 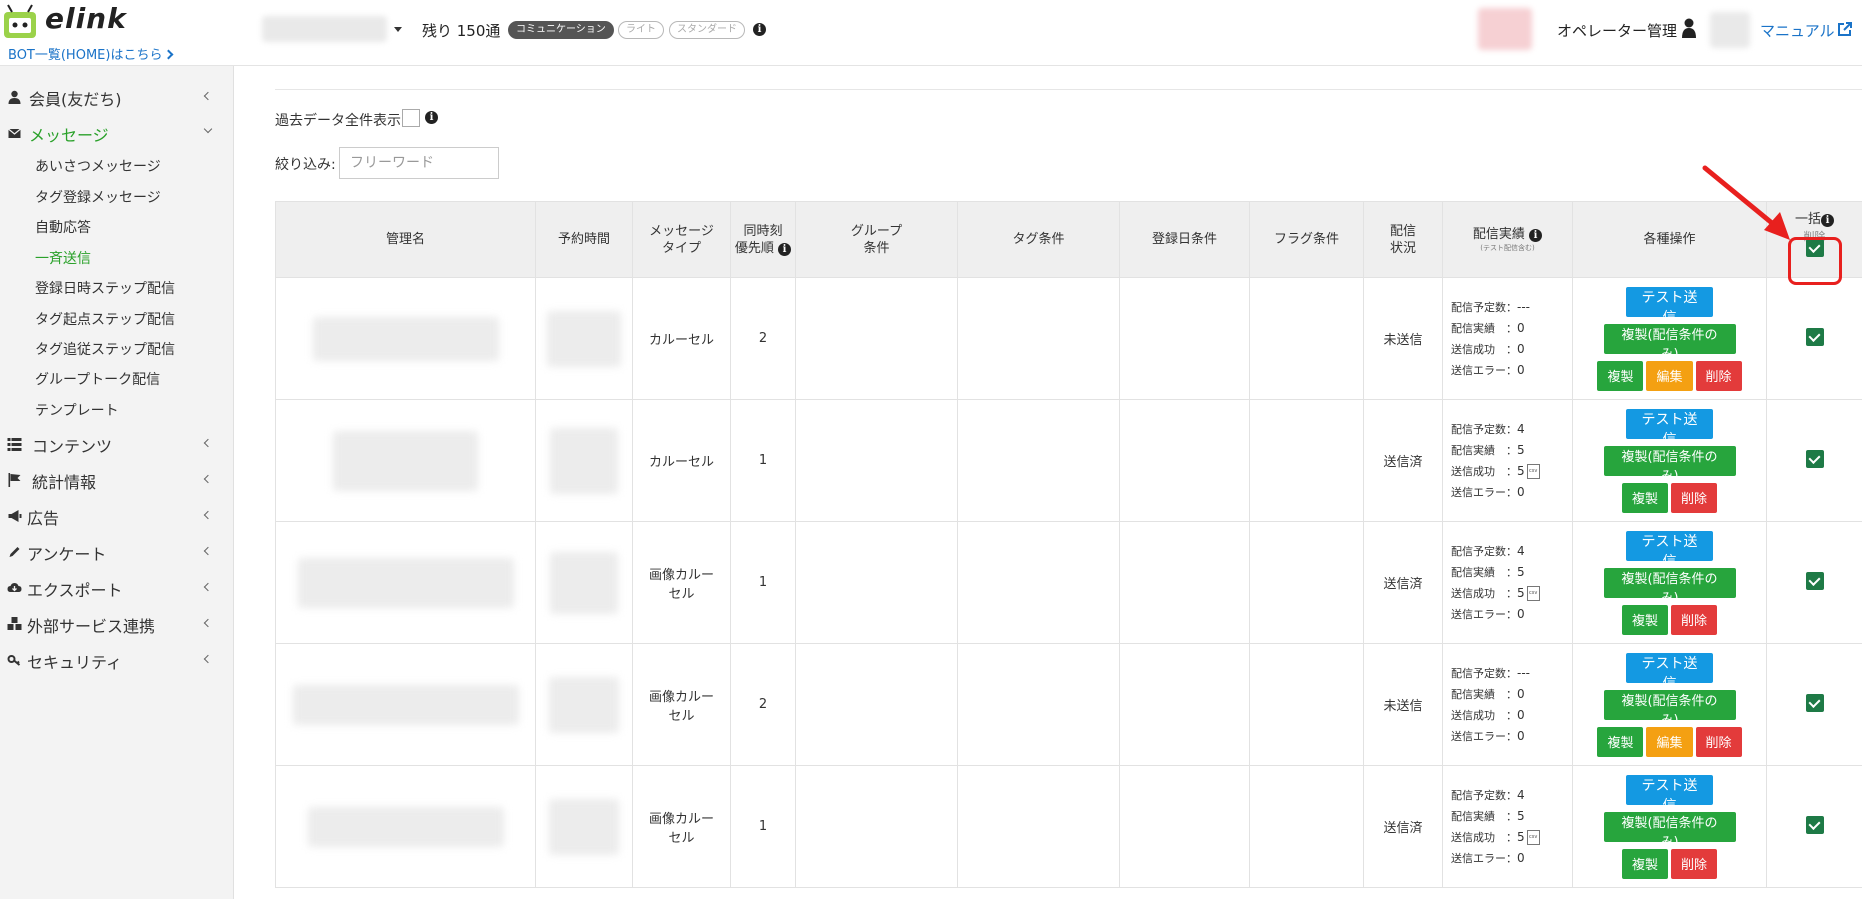 What do you see at coordinates (763, 460) in the screenshot?
I see `row-priority: 1` at bounding box center [763, 460].